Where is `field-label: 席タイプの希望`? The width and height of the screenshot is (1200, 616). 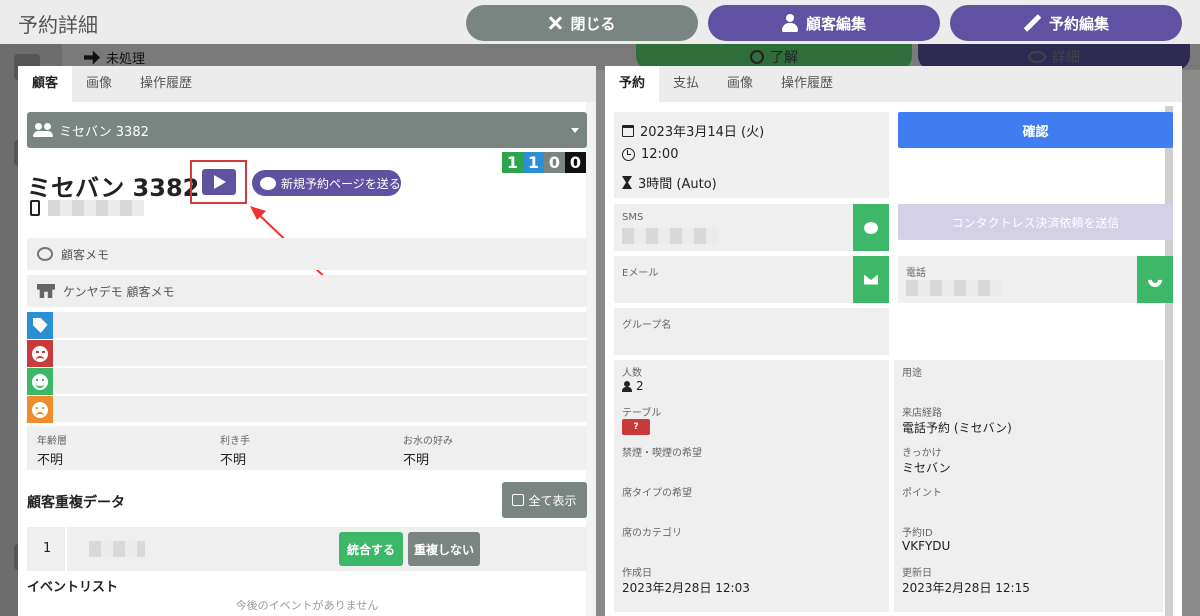
field-label: 席タイプの希望 is located at coordinates (657, 493).